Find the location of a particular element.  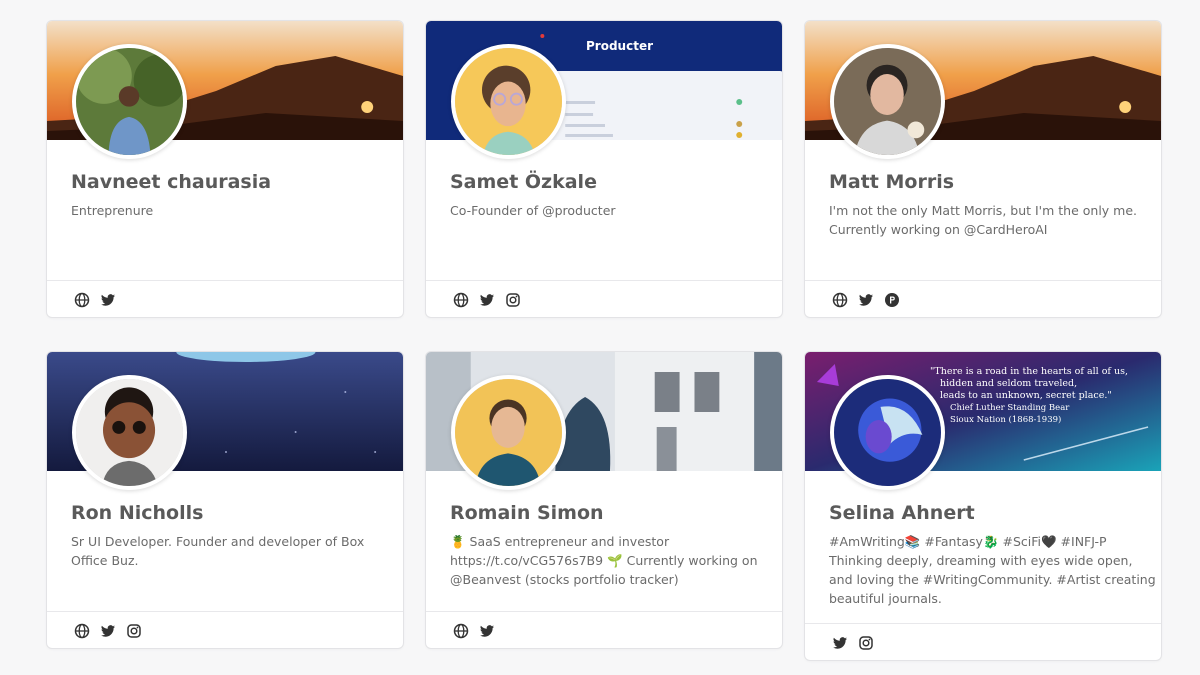

profile-bio: Entreprenure is located at coordinates (112, 210).